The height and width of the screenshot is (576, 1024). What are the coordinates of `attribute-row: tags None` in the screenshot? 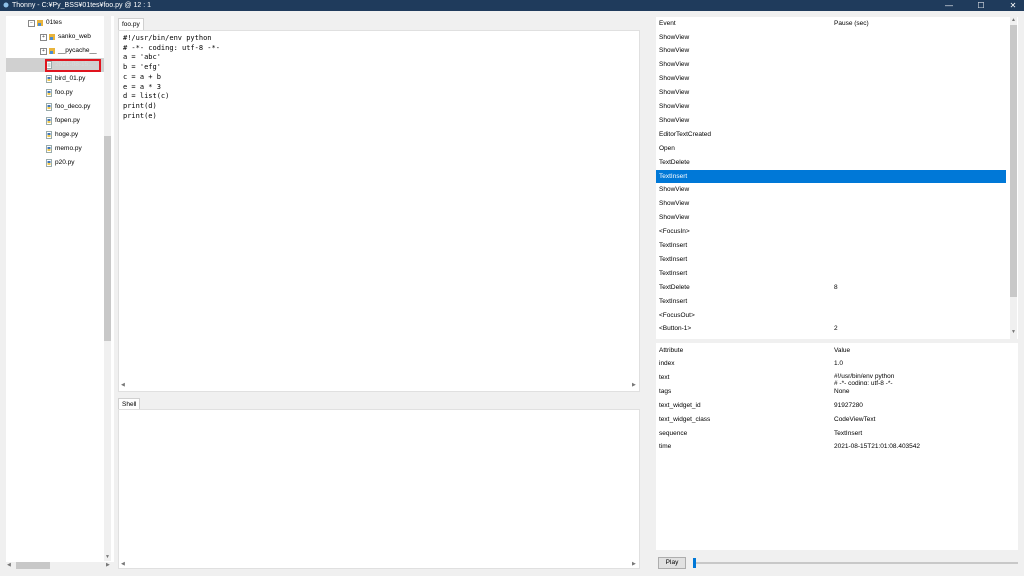 It's located at (831, 392).